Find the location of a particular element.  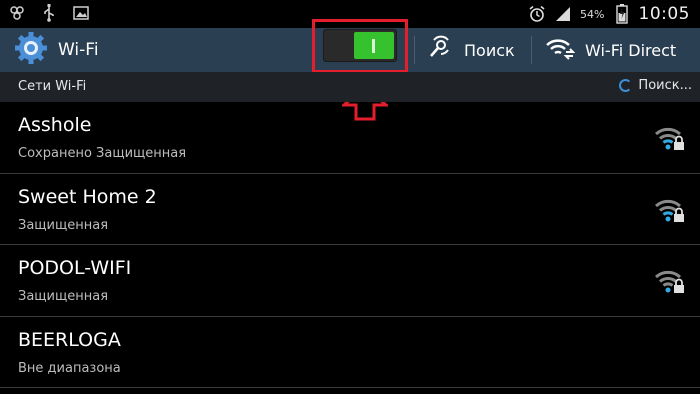

toggle-on-thumb is located at coordinates (374, 45).